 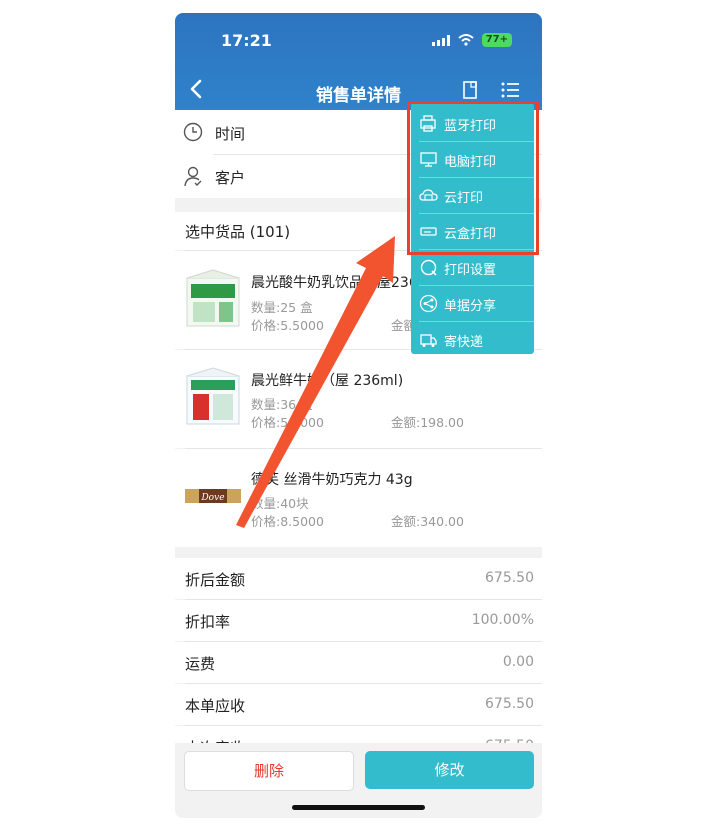 What do you see at coordinates (334, 283) in the screenshot?
I see `product-name: 晨光酸牛奶乳饮品（屋236` at bounding box center [334, 283].